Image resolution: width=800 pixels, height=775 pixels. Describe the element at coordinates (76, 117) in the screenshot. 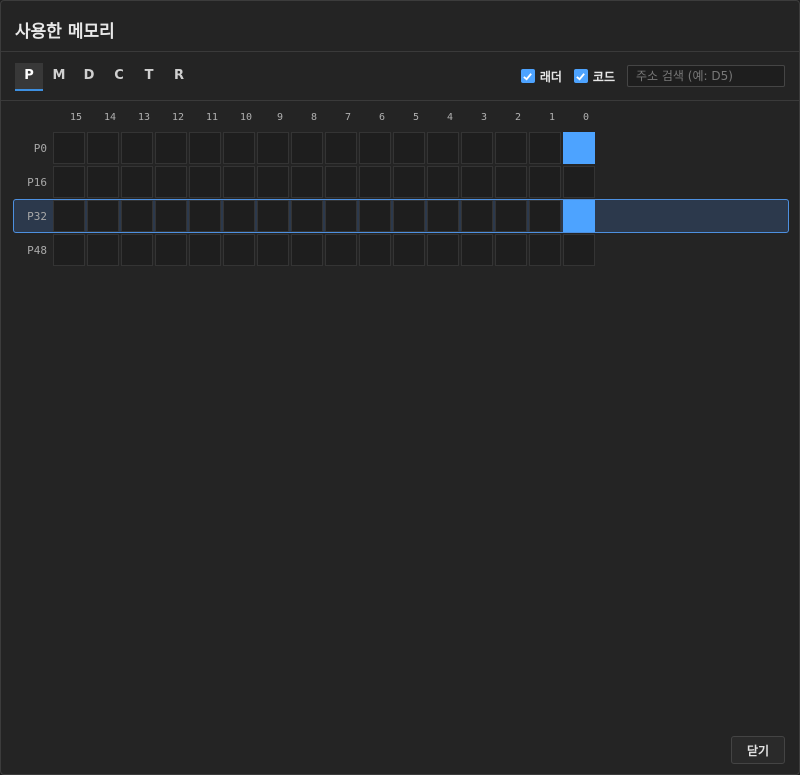

I see `bit-column-label: 15` at that location.